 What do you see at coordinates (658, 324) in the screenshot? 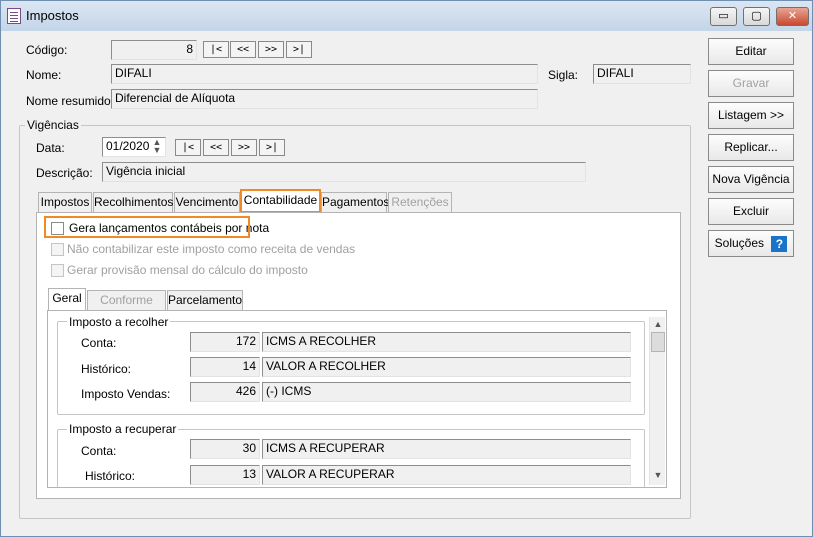
I see `scroll-up-icon: ▲` at bounding box center [658, 324].